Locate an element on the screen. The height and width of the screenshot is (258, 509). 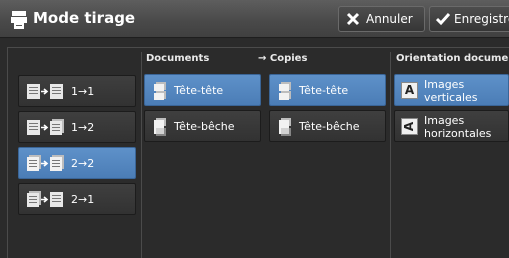
cancel-button: Annuler is located at coordinates (381, 19).